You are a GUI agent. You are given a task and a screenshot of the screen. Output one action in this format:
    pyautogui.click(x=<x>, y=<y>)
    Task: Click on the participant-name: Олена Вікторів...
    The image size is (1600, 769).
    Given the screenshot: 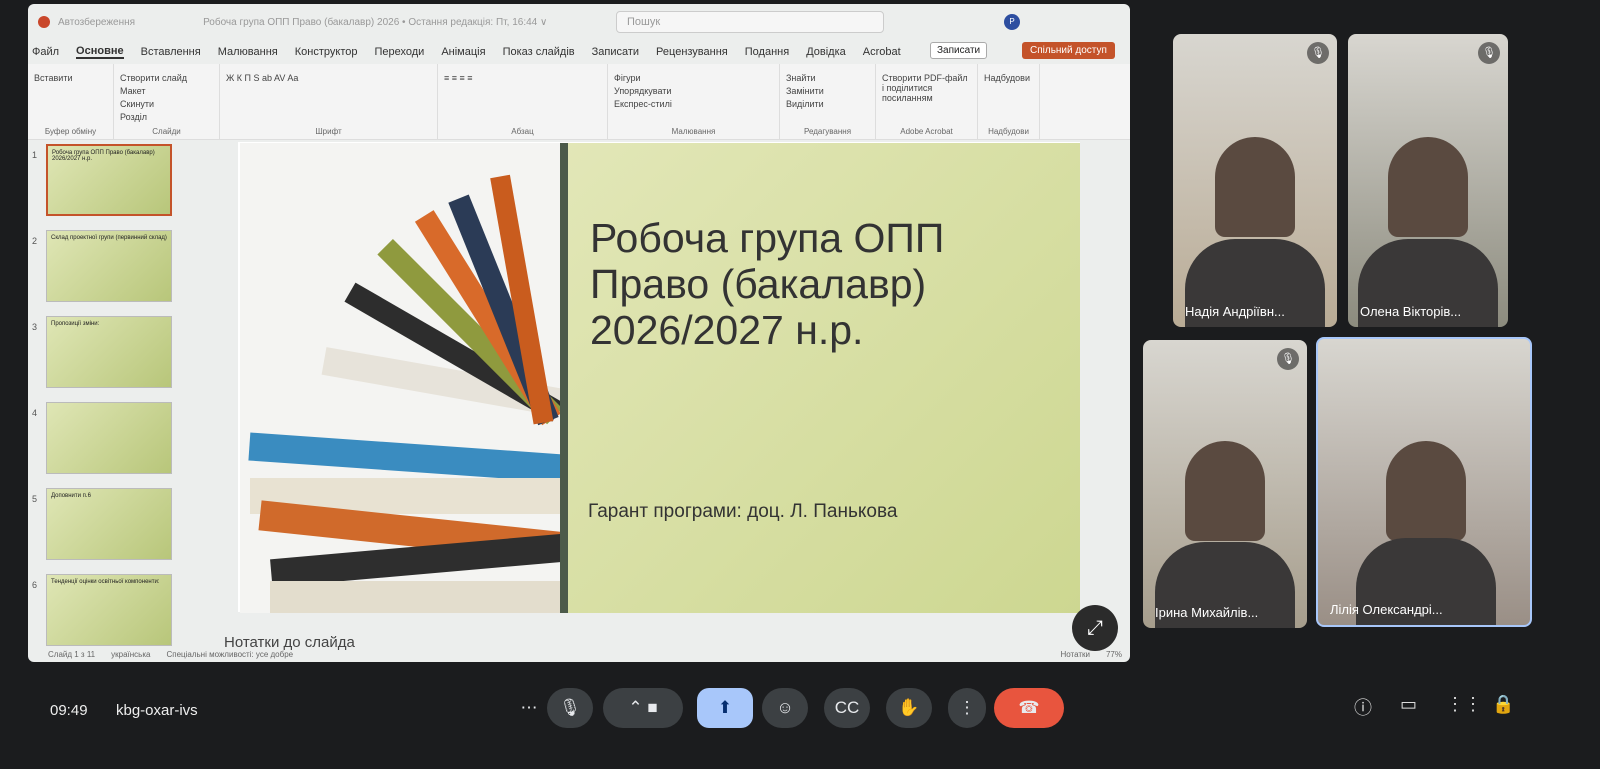 What is the action you would take?
    pyautogui.click(x=1411, y=311)
    